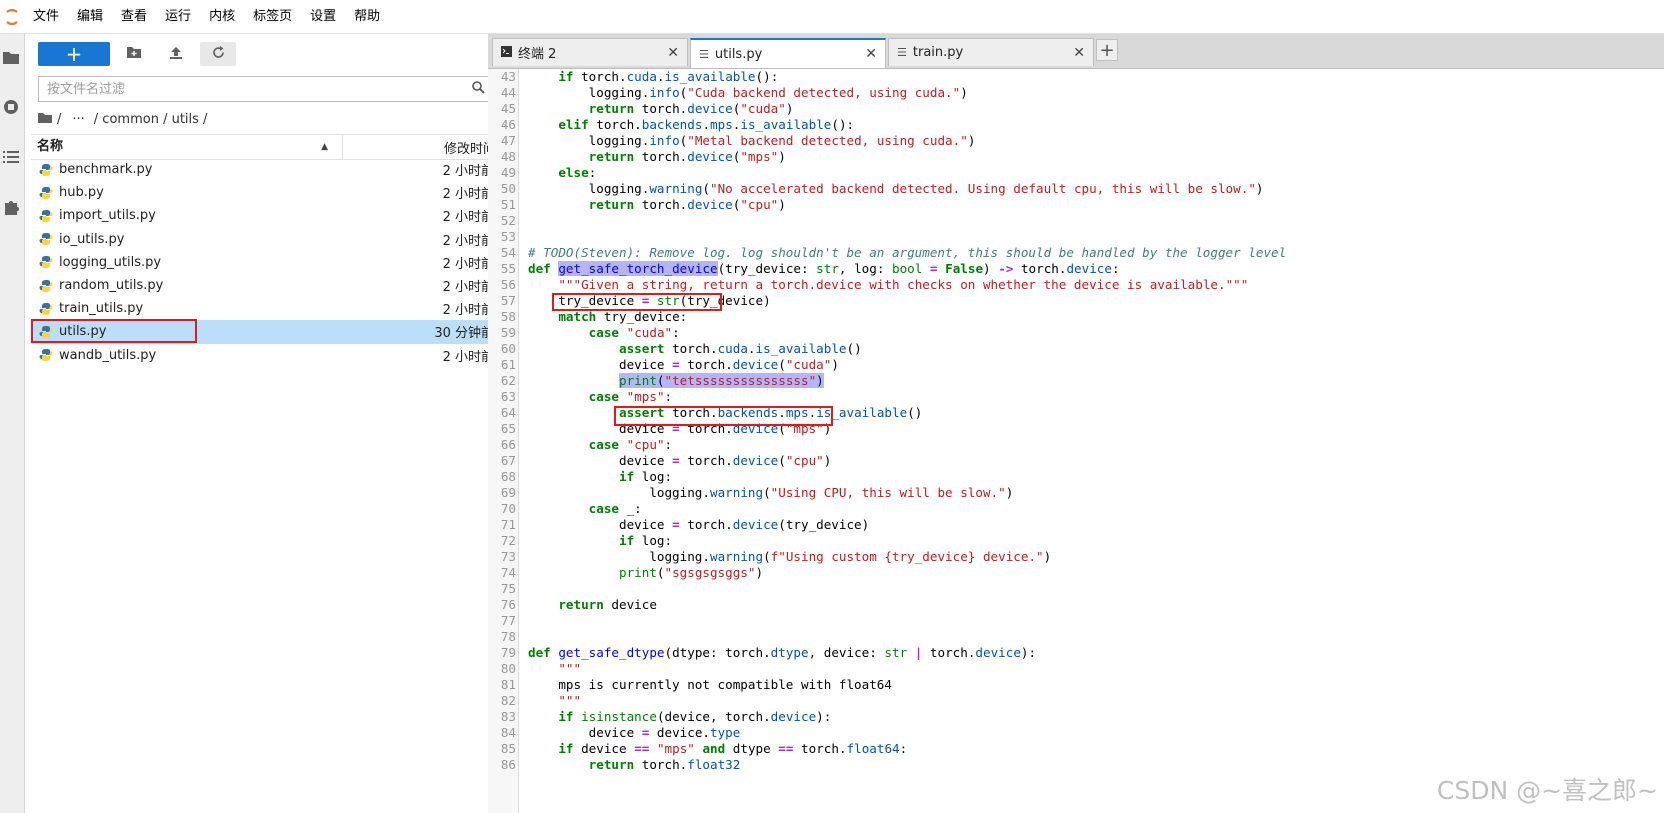 The width and height of the screenshot is (1664, 813). Describe the element at coordinates (323, 16) in the screenshot. I see `menu-settings: 设置` at that location.